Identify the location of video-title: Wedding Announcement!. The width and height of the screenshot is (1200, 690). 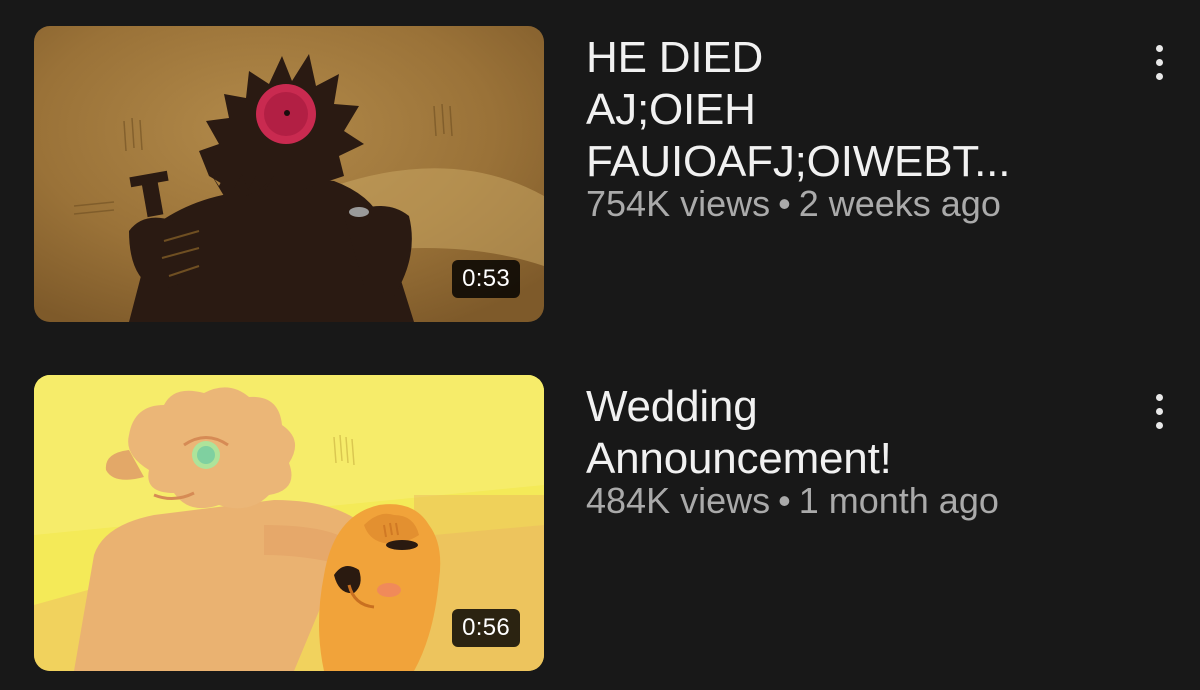
(856, 433).